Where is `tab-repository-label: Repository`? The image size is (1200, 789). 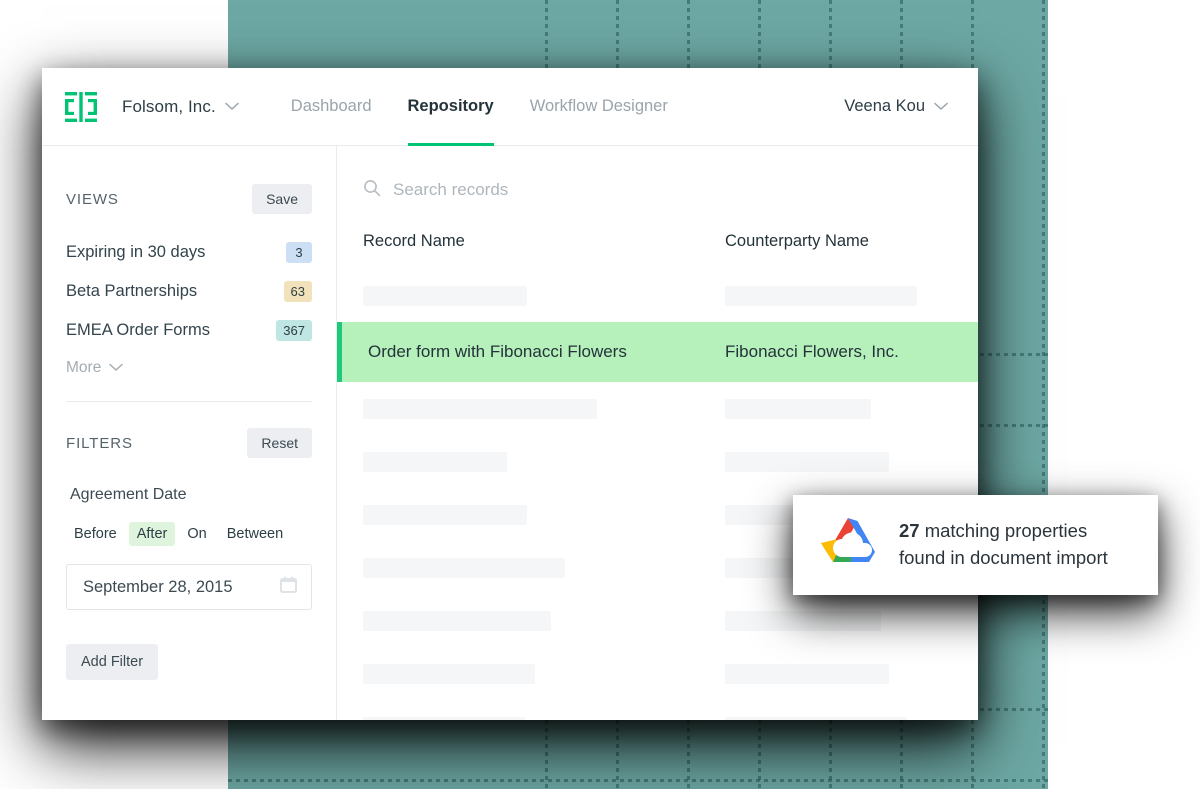 tab-repository-label: Repository is located at coordinates (450, 106).